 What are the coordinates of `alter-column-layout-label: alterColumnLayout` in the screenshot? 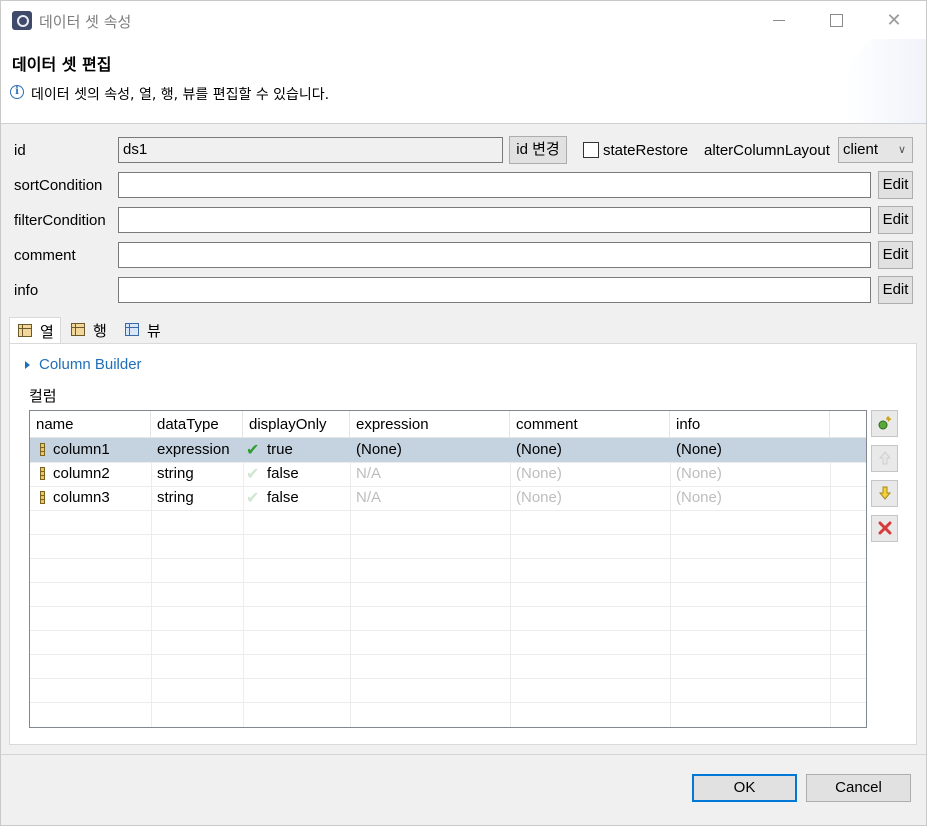 It's located at (767, 150).